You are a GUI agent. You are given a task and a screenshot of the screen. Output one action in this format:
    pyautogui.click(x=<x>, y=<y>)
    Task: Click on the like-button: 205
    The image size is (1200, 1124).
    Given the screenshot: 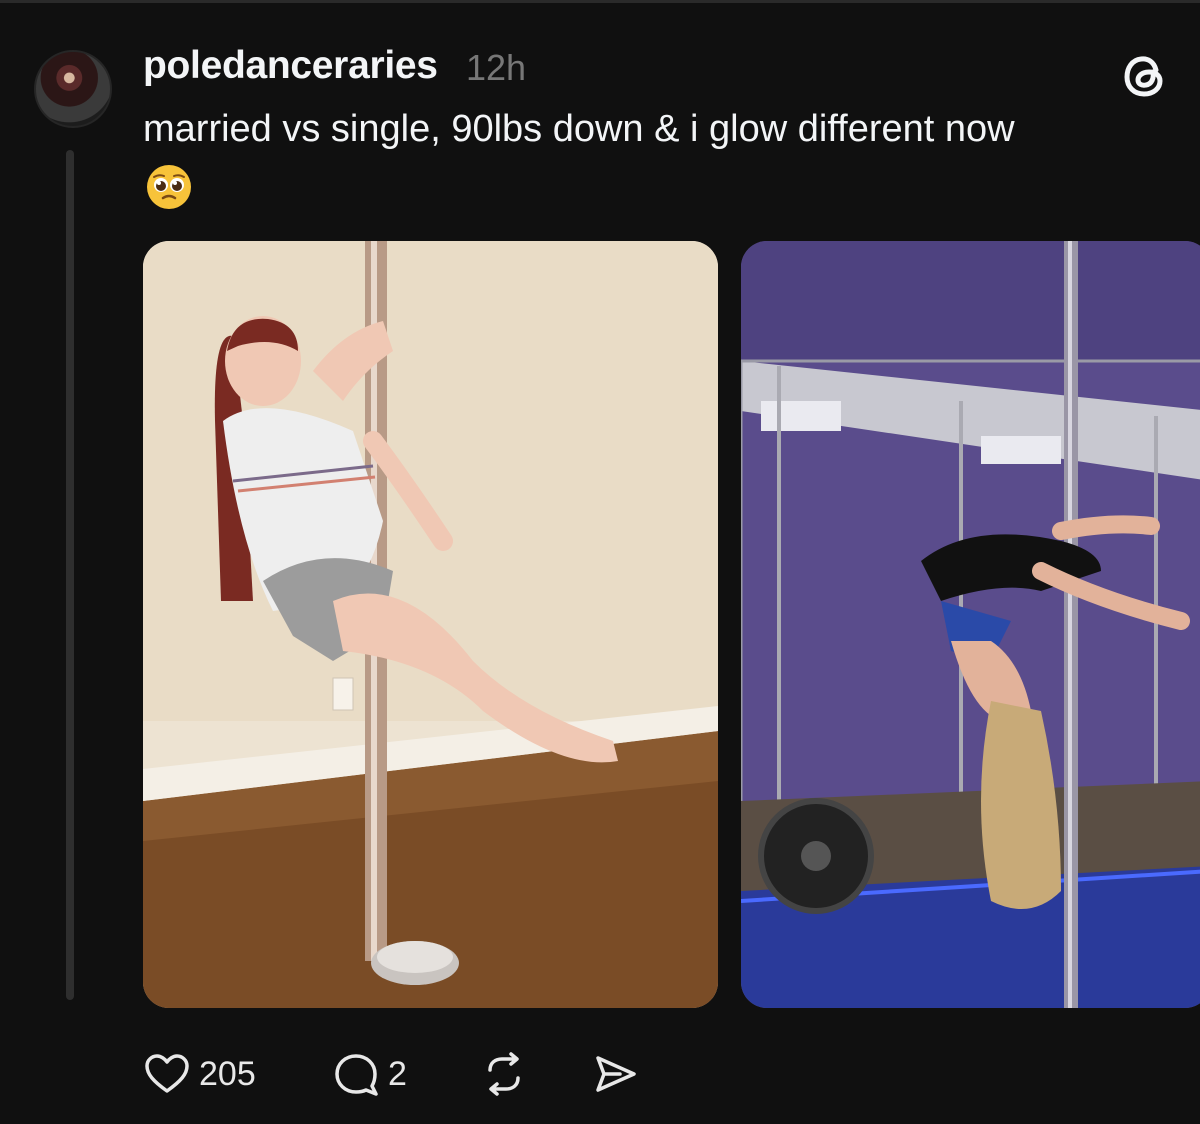 What is the action you would take?
    pyautogui.click(x=199, y=1074)
    